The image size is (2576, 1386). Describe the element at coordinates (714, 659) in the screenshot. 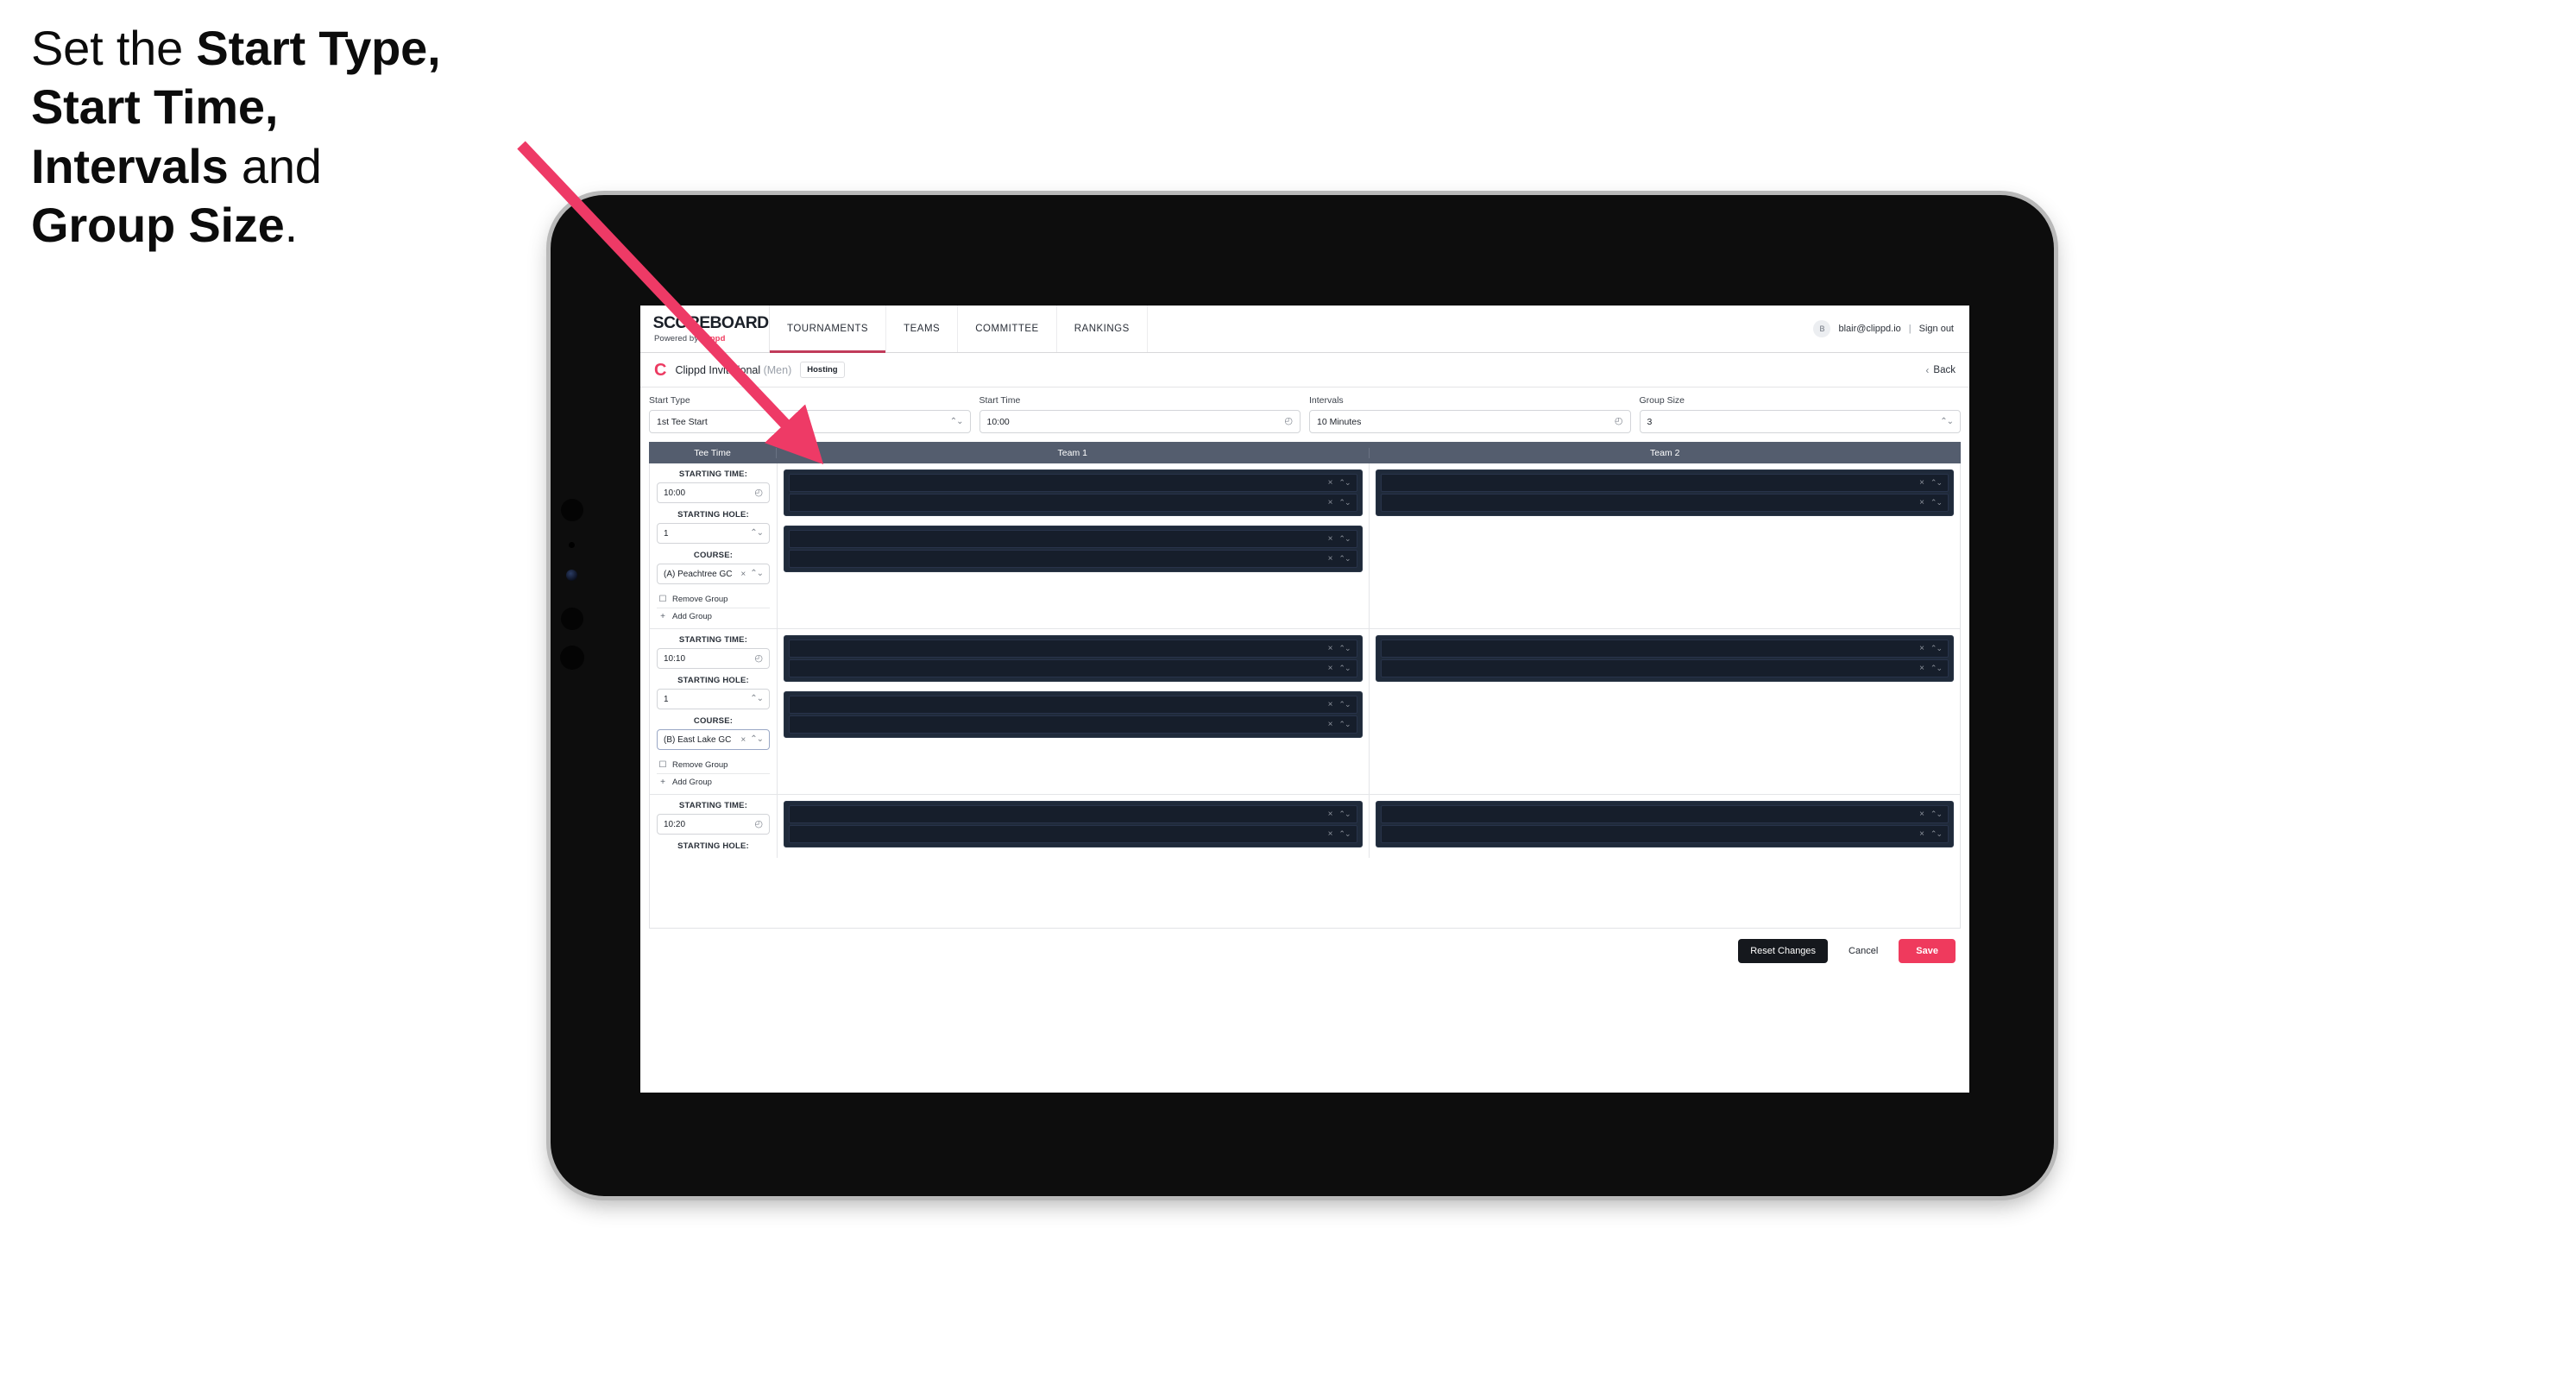

I see `starting-time-input: 10:10 ◴` at that location.